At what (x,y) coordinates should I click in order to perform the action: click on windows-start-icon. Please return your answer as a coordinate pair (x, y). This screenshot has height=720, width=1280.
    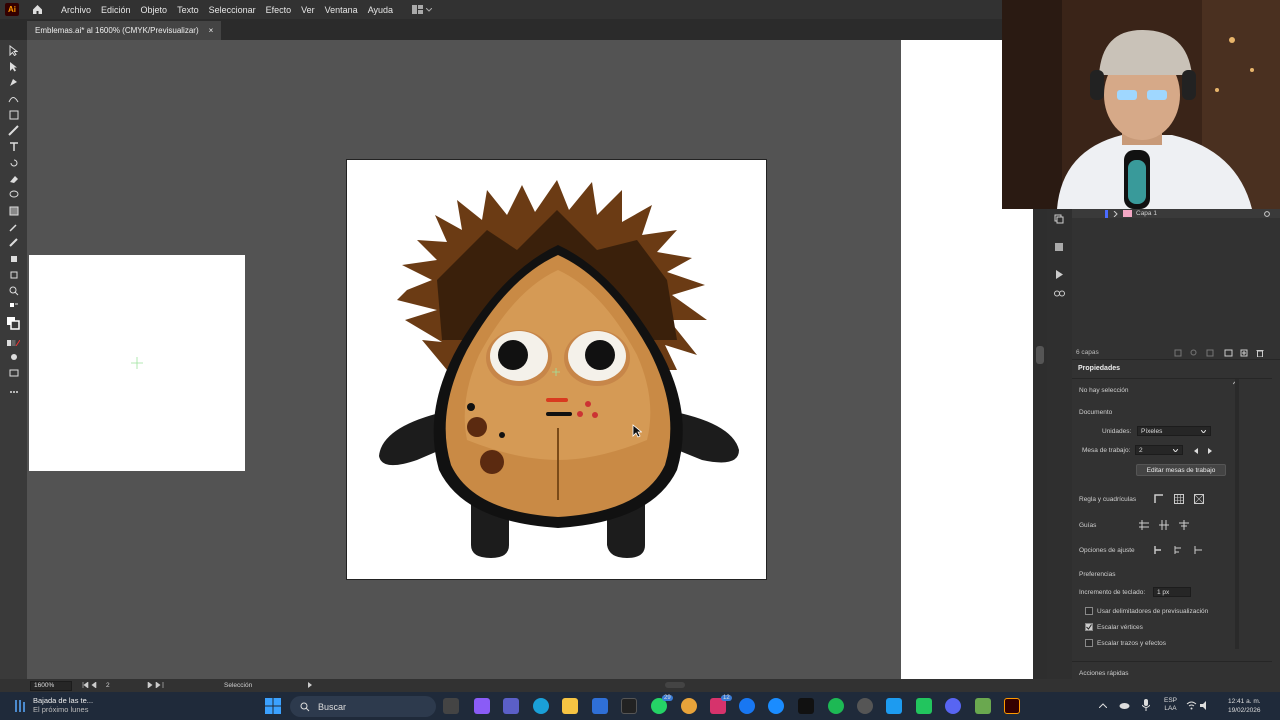
    Looking at the image, I should click on (273, 706).